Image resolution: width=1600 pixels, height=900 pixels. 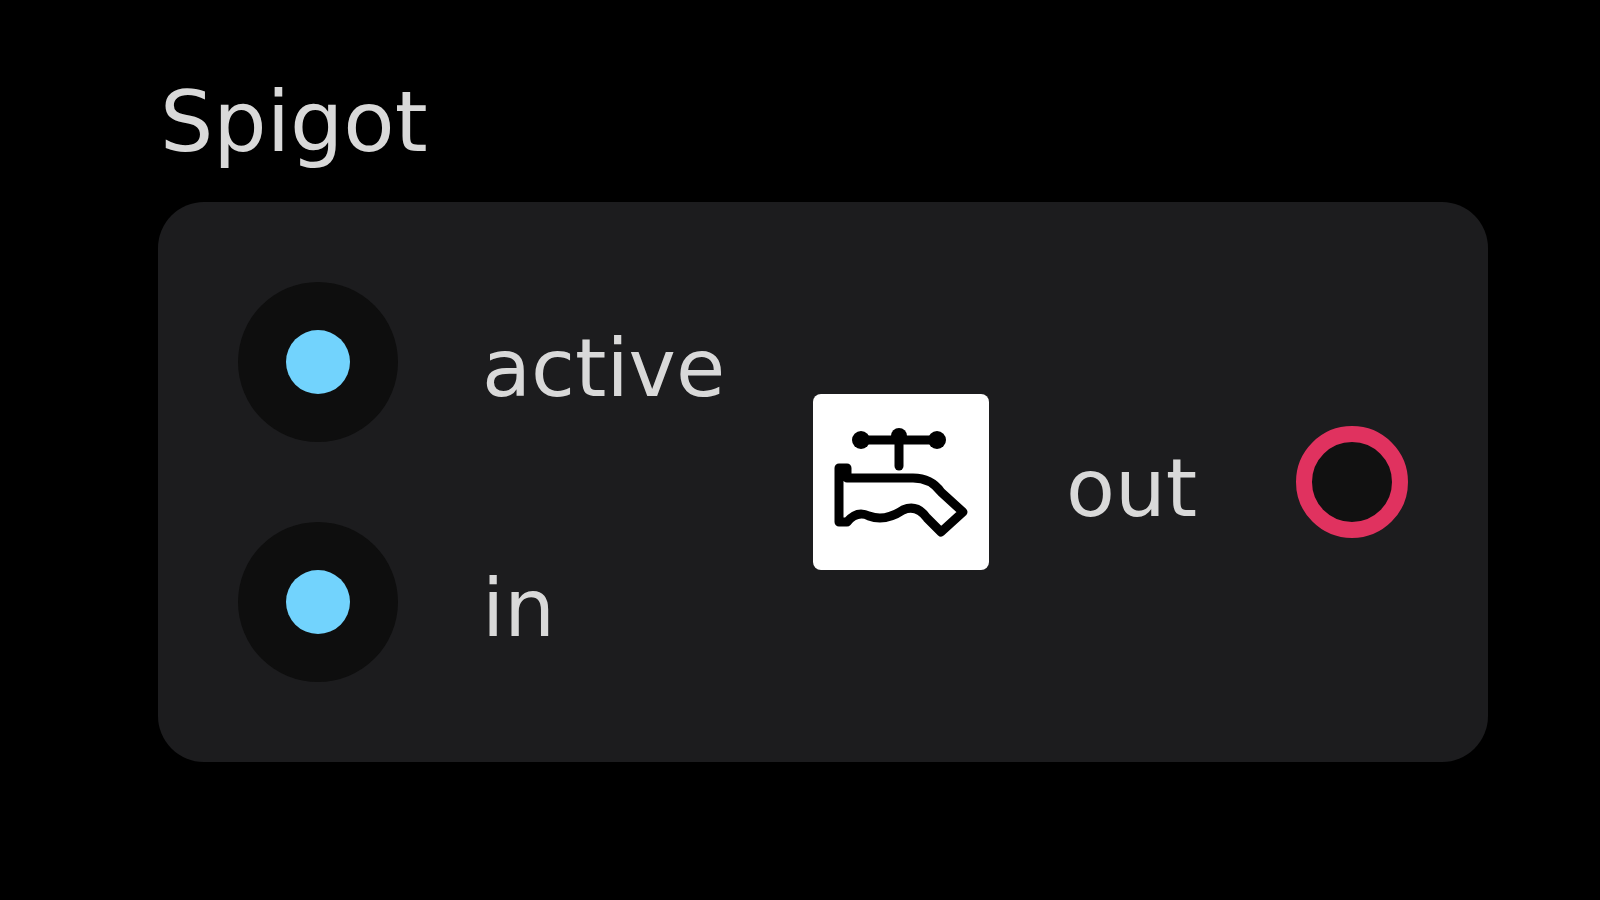 I want to click on output-label: out, so click(x=1132, y=488).